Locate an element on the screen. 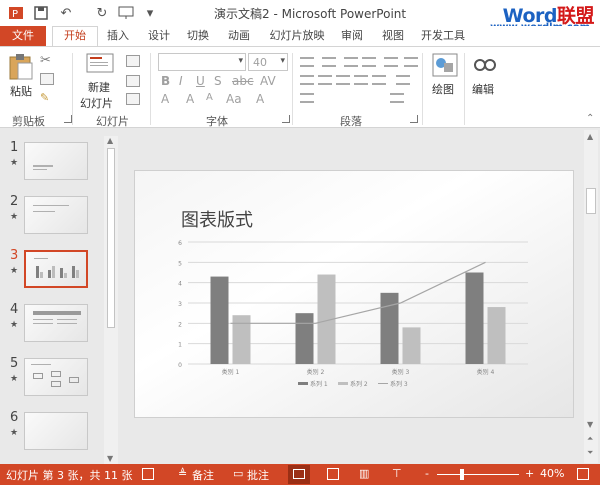 Image resolution: width=600 pixels, height=485 pixels. zoom-in-button: + is located at coordinates (529, 473).